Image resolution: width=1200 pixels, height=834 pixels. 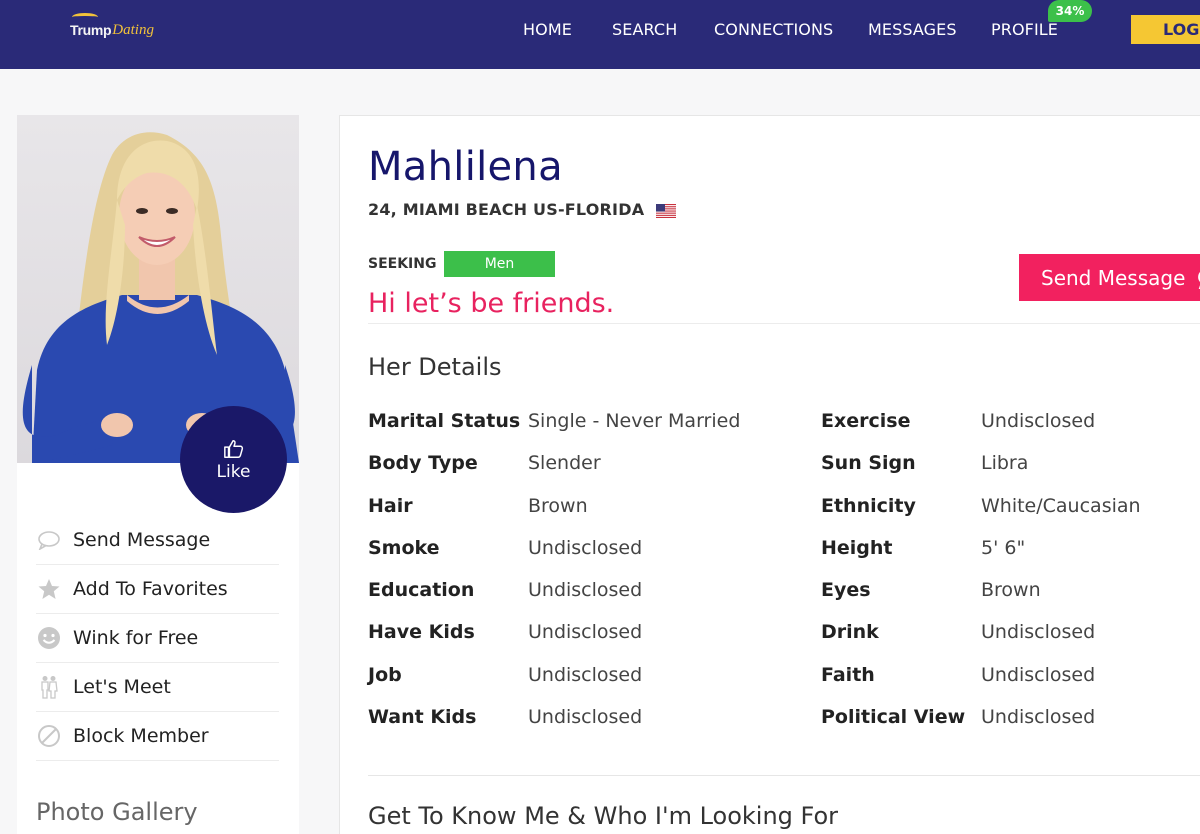 I want to click on site-logo: Trump Dating, so click(x=112, y=28).